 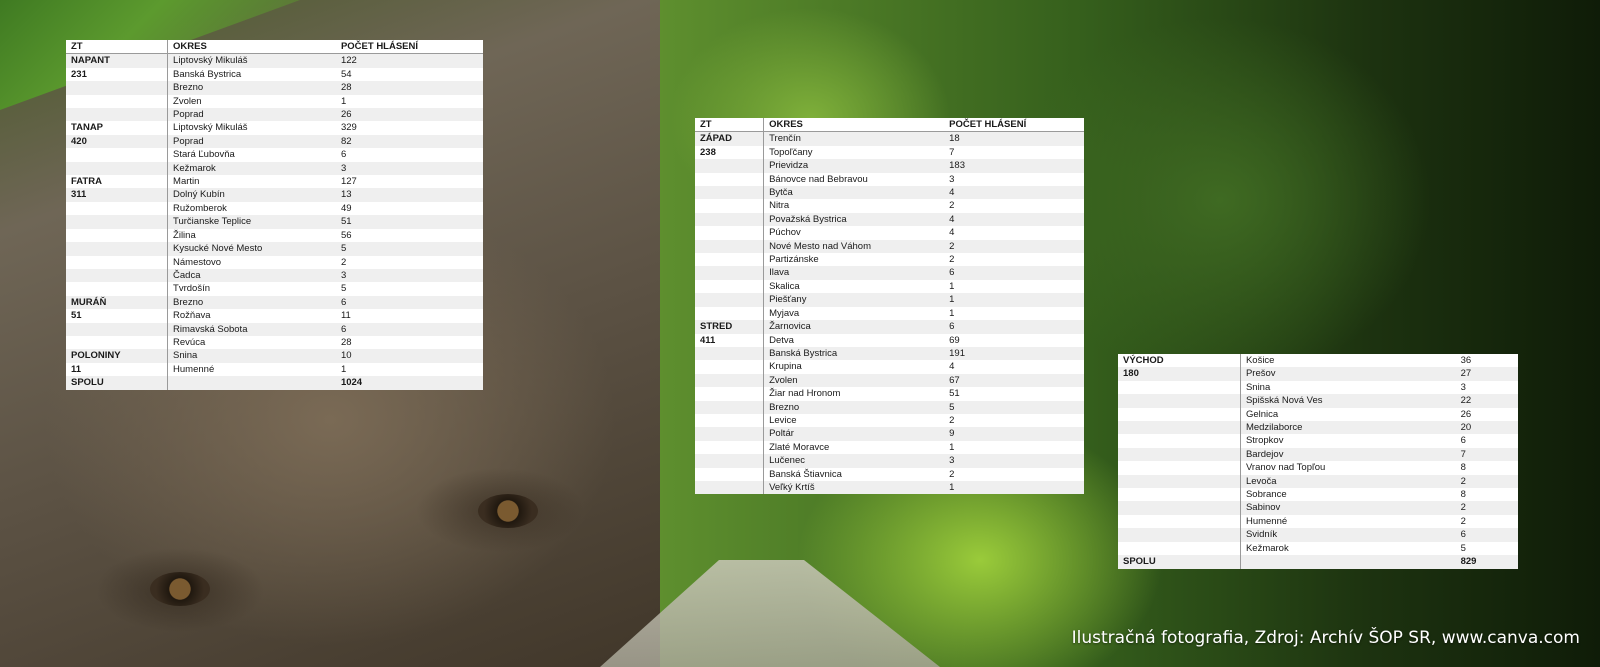 What do you see at coordinates (274, 141) in the screenshot?
I see `table-row: 420 Poprad 82` at bounding box center [274, 141].